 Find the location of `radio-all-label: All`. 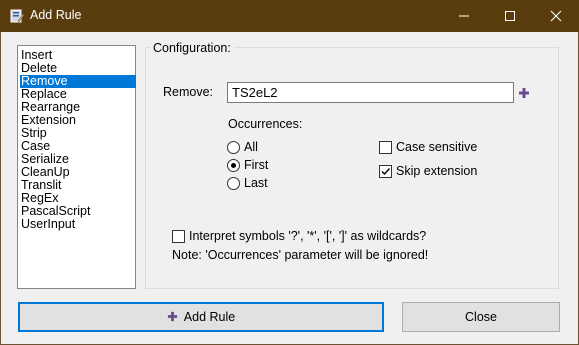

radio-all-label: All is located at coordinates (251, 147).